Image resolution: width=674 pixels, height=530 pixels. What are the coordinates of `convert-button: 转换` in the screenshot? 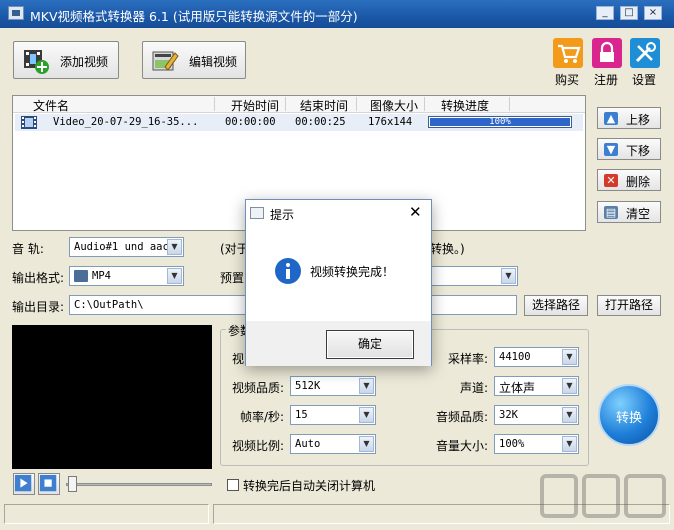 It's located at (629, 415).